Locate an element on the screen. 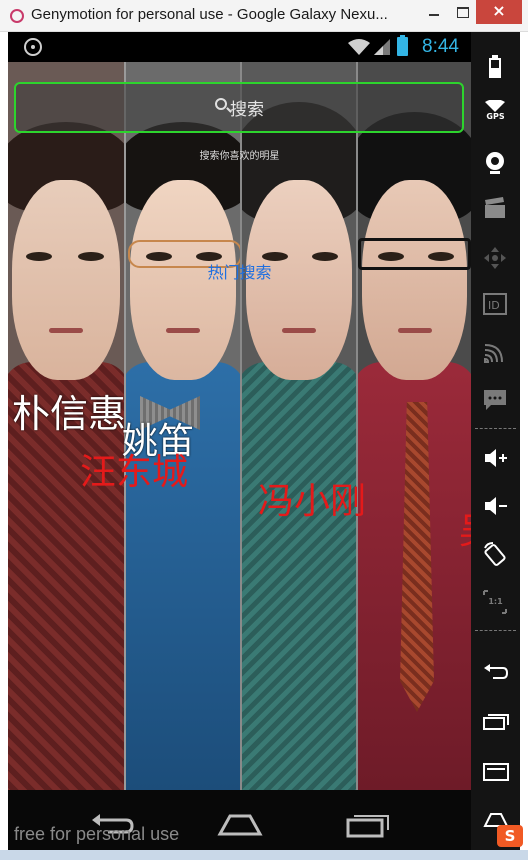  dpad-widget-button is located at coordinates (495, 258).